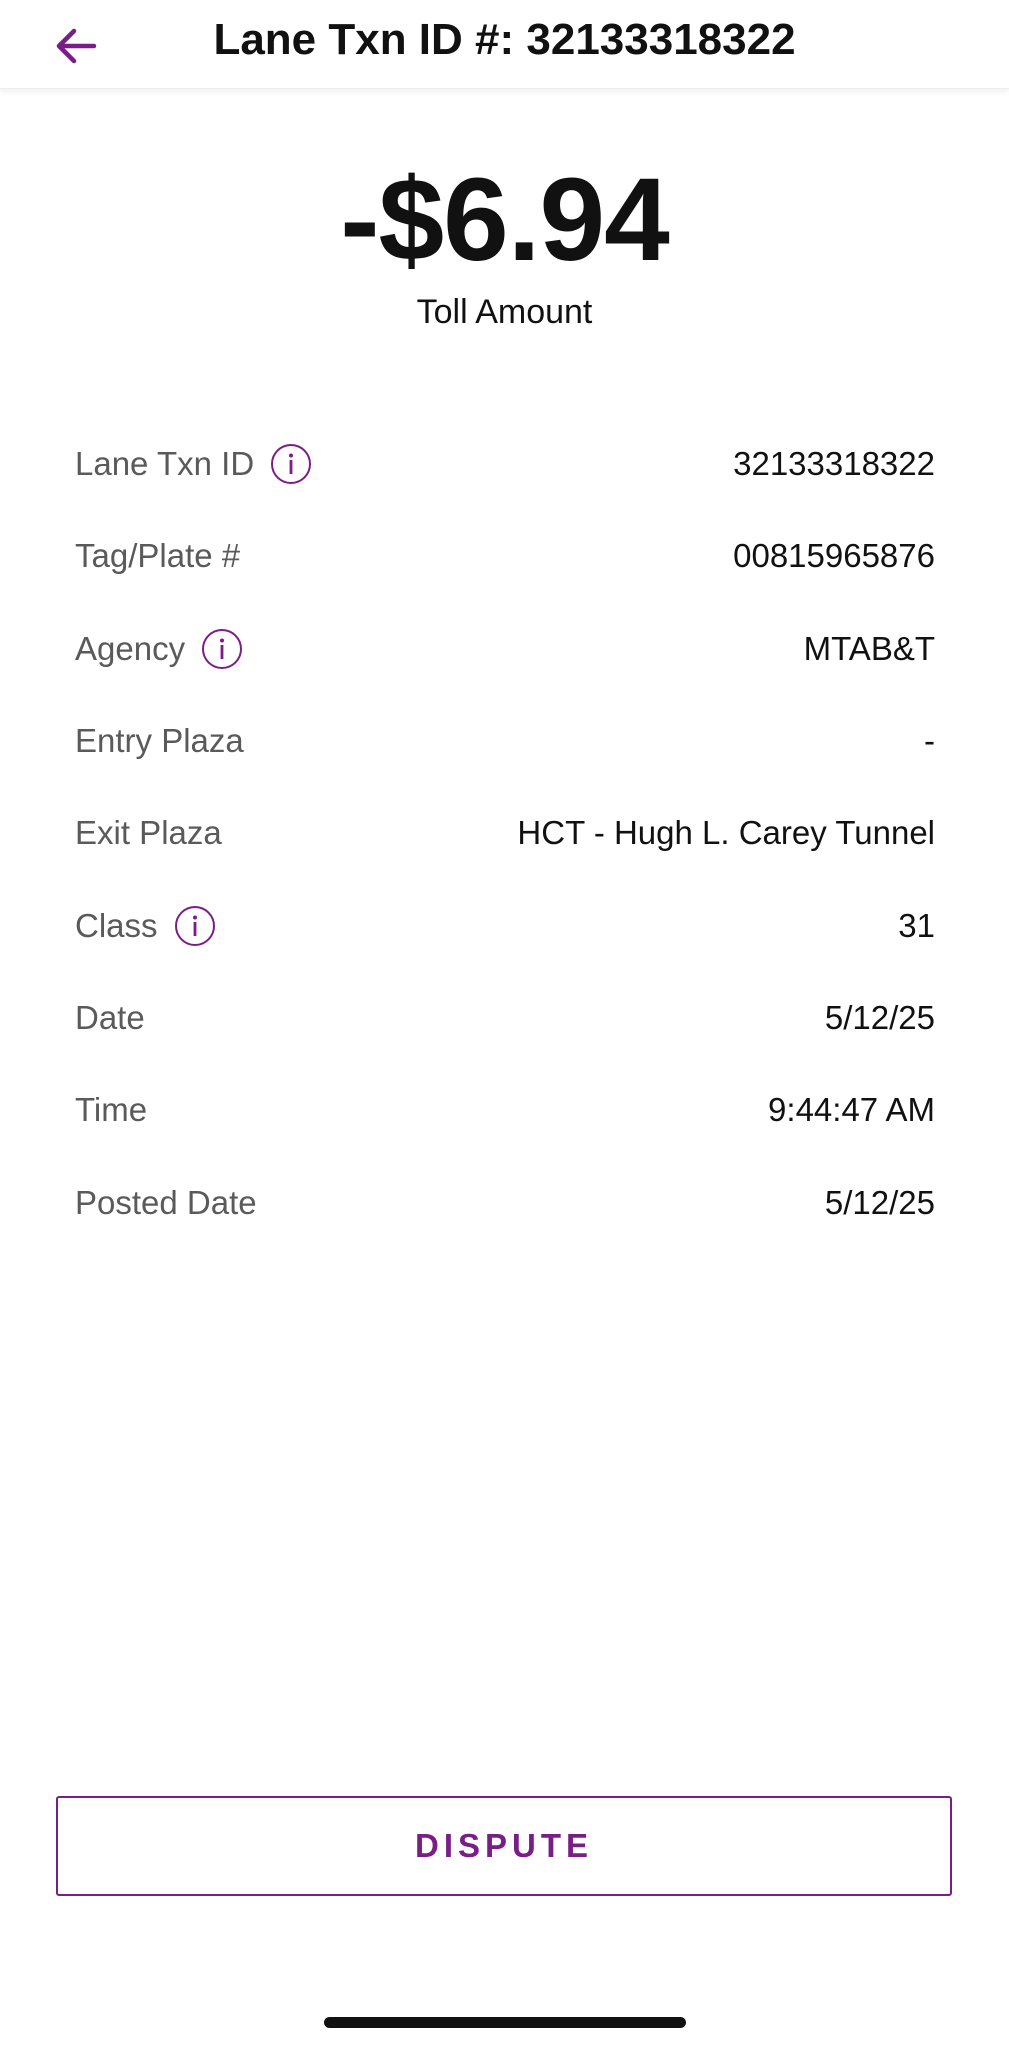  Describe the element at coordinates (505, 220) in the screenshot. I see `toll-amount-value: -$6.94` at that location.